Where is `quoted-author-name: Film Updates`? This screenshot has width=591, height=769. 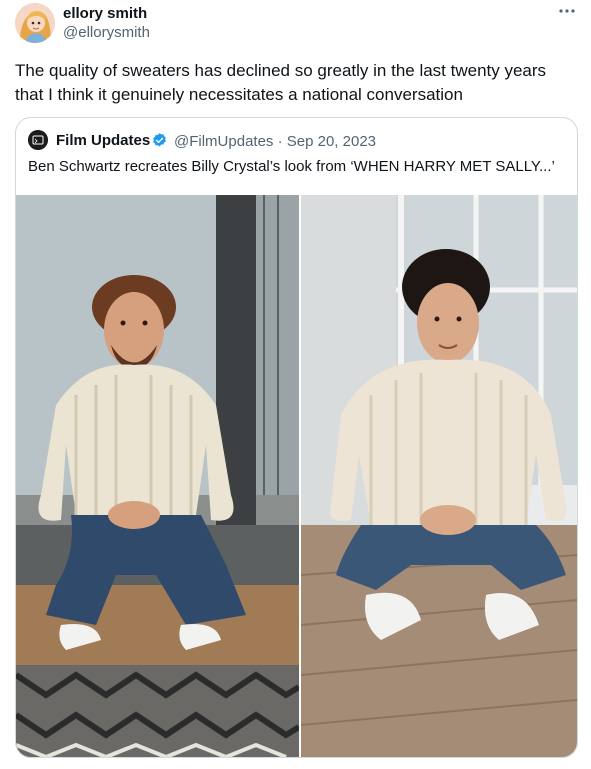
quoted-author-name: Film Updates is located at coordinates (103, 140).